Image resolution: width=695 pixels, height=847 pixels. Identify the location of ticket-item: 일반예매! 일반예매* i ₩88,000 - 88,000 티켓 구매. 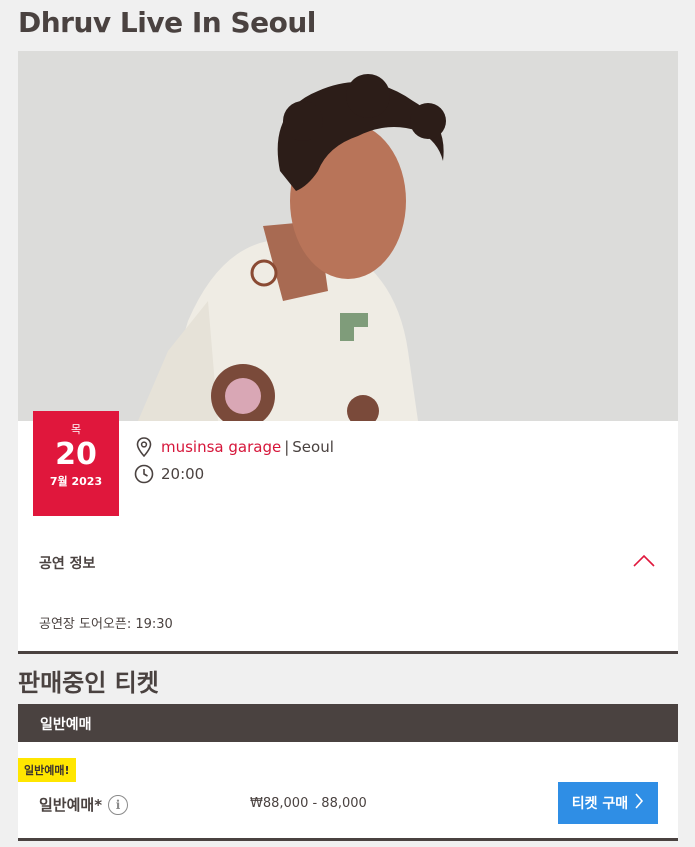
(348, 790).